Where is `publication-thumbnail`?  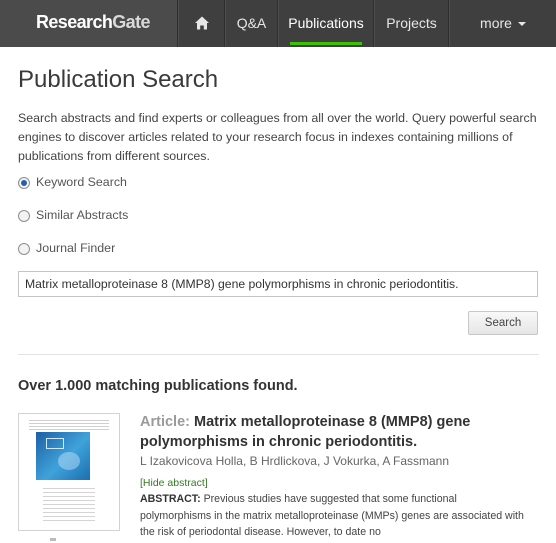
publication-thumbnail is located at coordinates (69, 472).